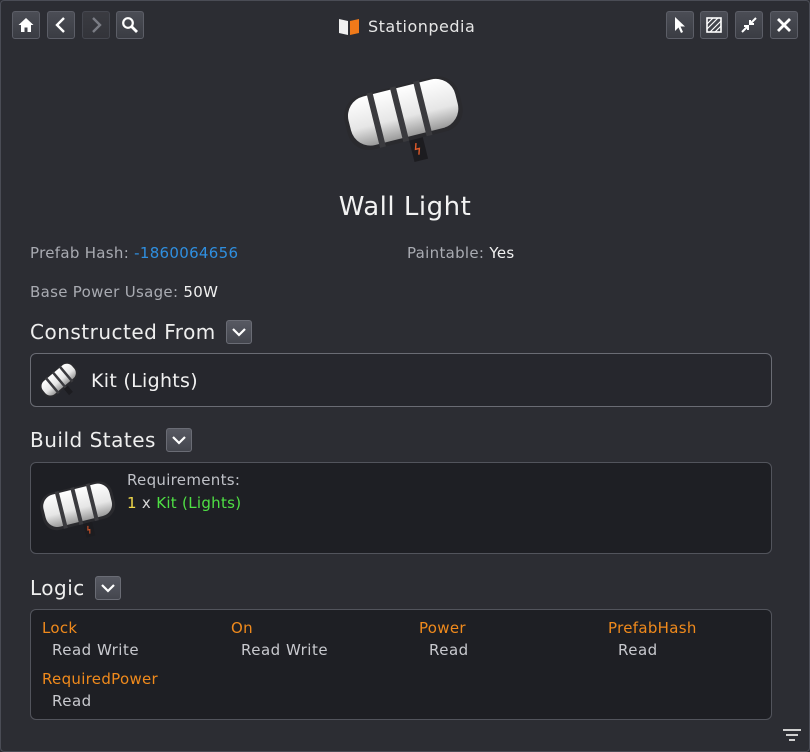 Image resolution: width=810 pixels, height=752 pixels. Describe the element at coordinates (57, 588) in the screenshot. I see `logic-title: Logic` at that location.